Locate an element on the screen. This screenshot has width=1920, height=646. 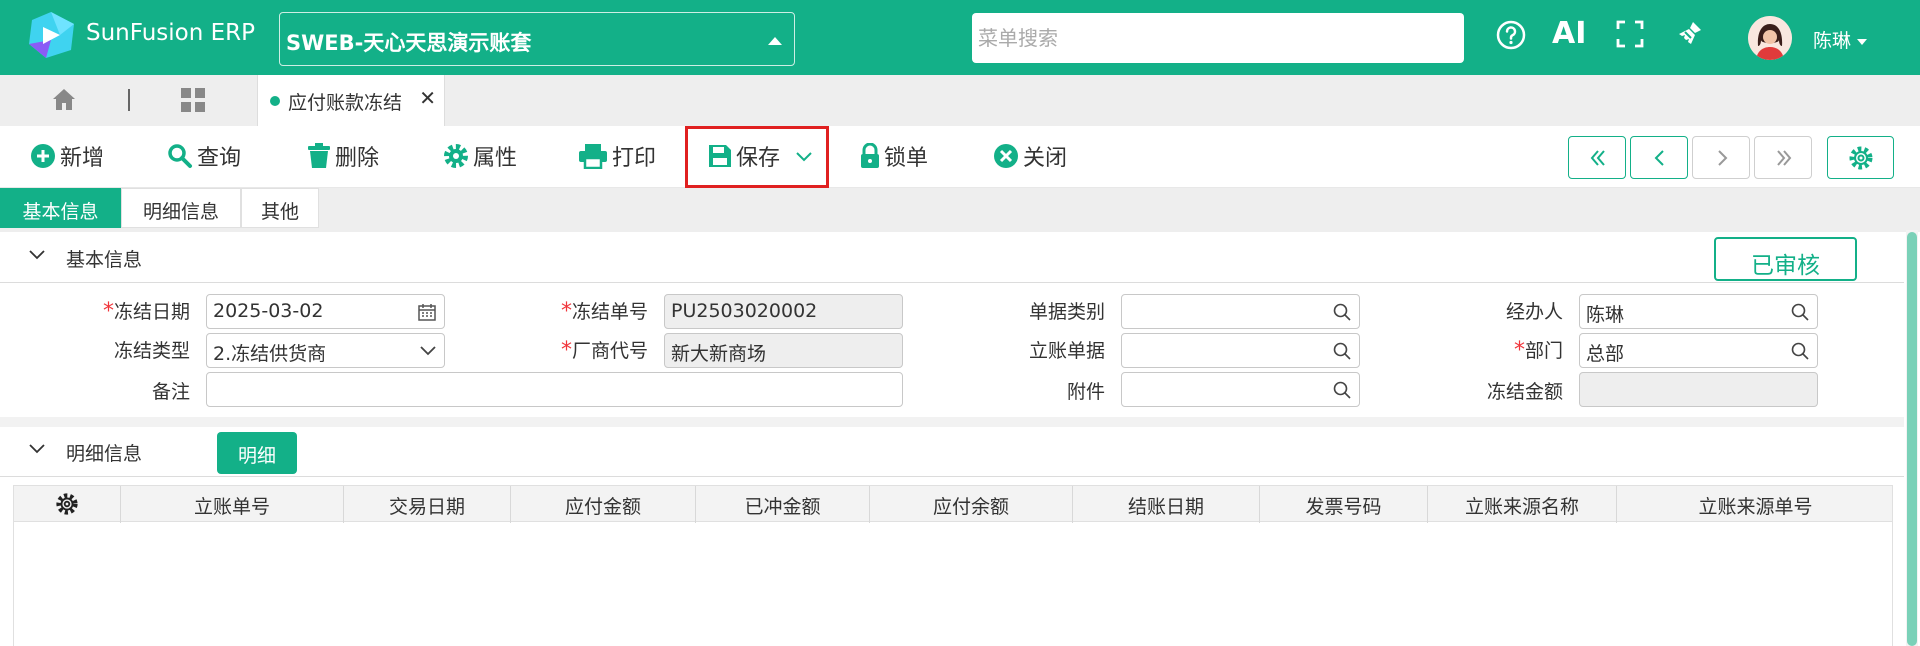
freeze-type-select: 2.冻结供货商 is located at coordinates (325, 350).